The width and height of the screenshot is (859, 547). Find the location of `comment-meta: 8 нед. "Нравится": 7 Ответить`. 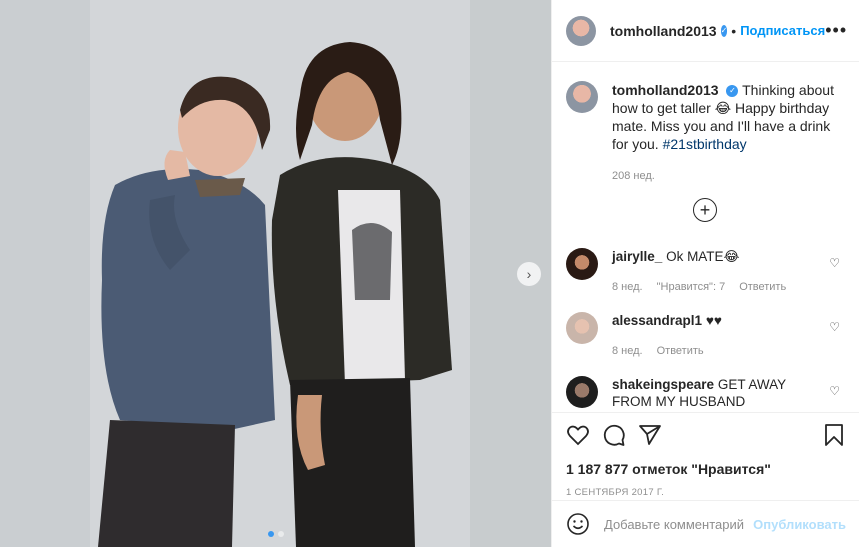

comment-meta: 8 нед. "Нравится": 7 Ответить is located at coordinates (717, 287).